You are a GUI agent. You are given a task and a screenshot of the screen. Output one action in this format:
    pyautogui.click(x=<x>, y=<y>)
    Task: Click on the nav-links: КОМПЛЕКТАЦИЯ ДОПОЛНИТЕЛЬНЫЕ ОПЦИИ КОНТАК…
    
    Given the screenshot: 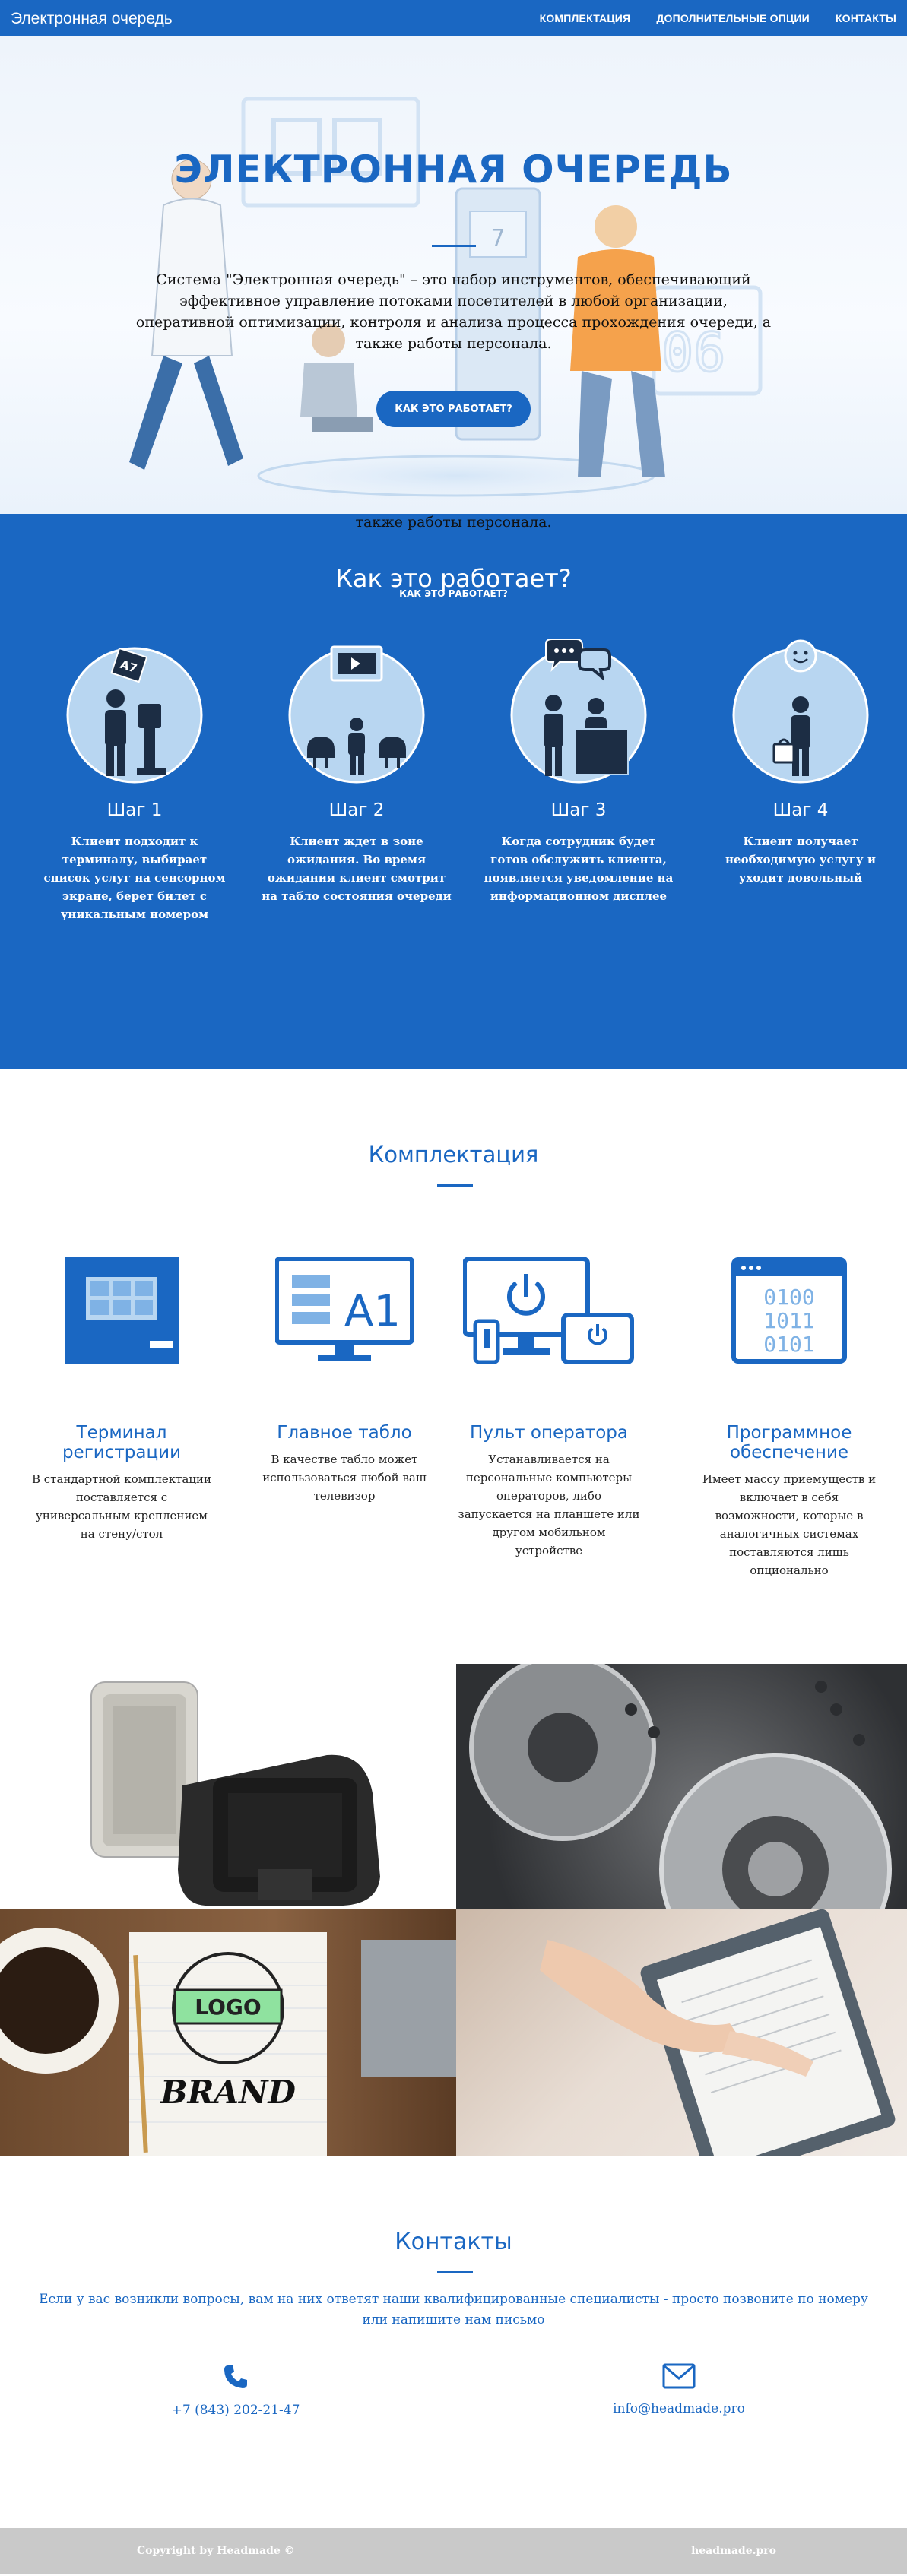 What is the action you would take?
    pyautogui.click(x=718, y=18)
    